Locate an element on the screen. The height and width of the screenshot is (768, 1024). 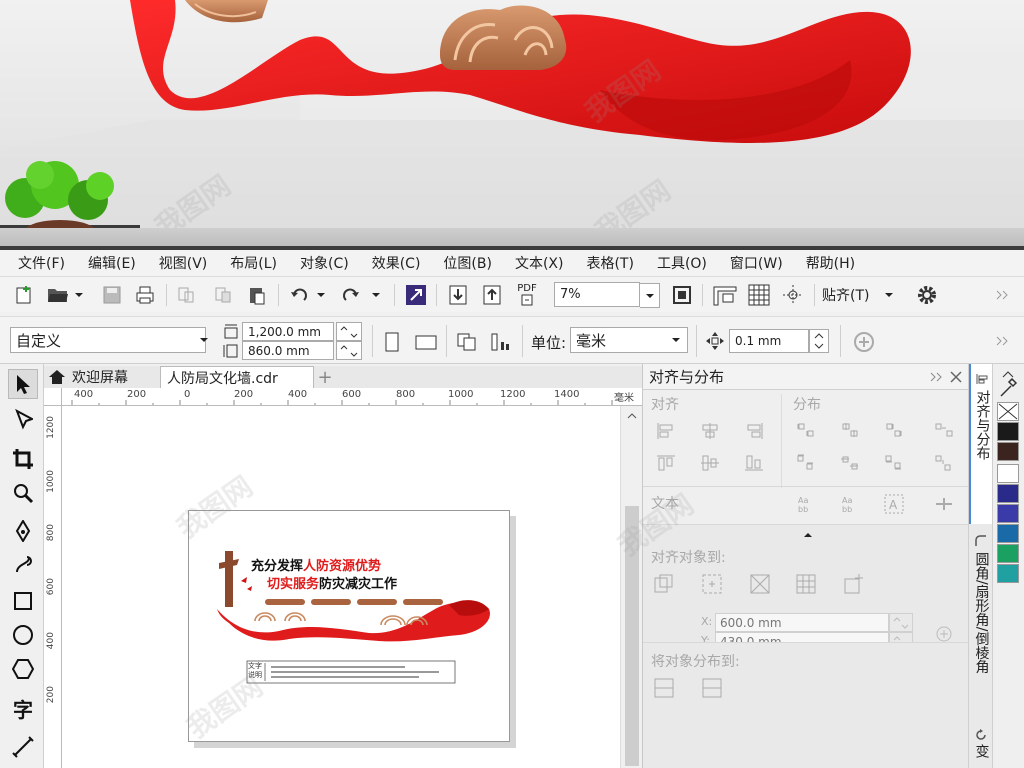
scroll-up-chevron-icon is located at coordinates (632, 416).